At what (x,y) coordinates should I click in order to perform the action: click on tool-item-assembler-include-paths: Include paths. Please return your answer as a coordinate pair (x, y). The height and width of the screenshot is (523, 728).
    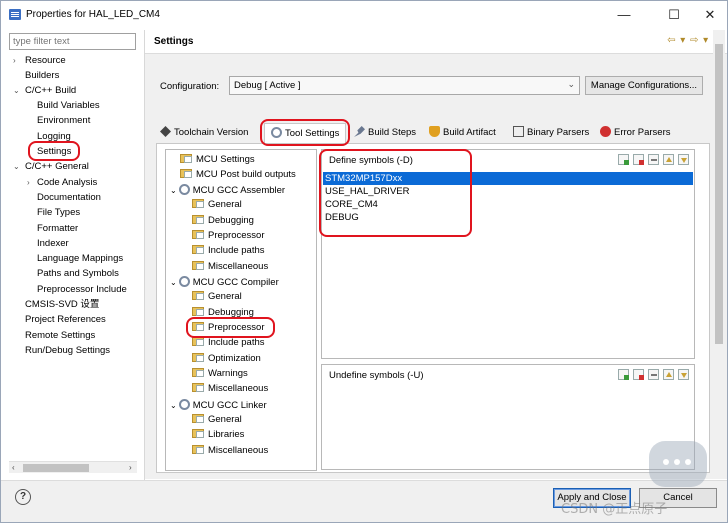
    Looking at the image, I should click on (228, 251).